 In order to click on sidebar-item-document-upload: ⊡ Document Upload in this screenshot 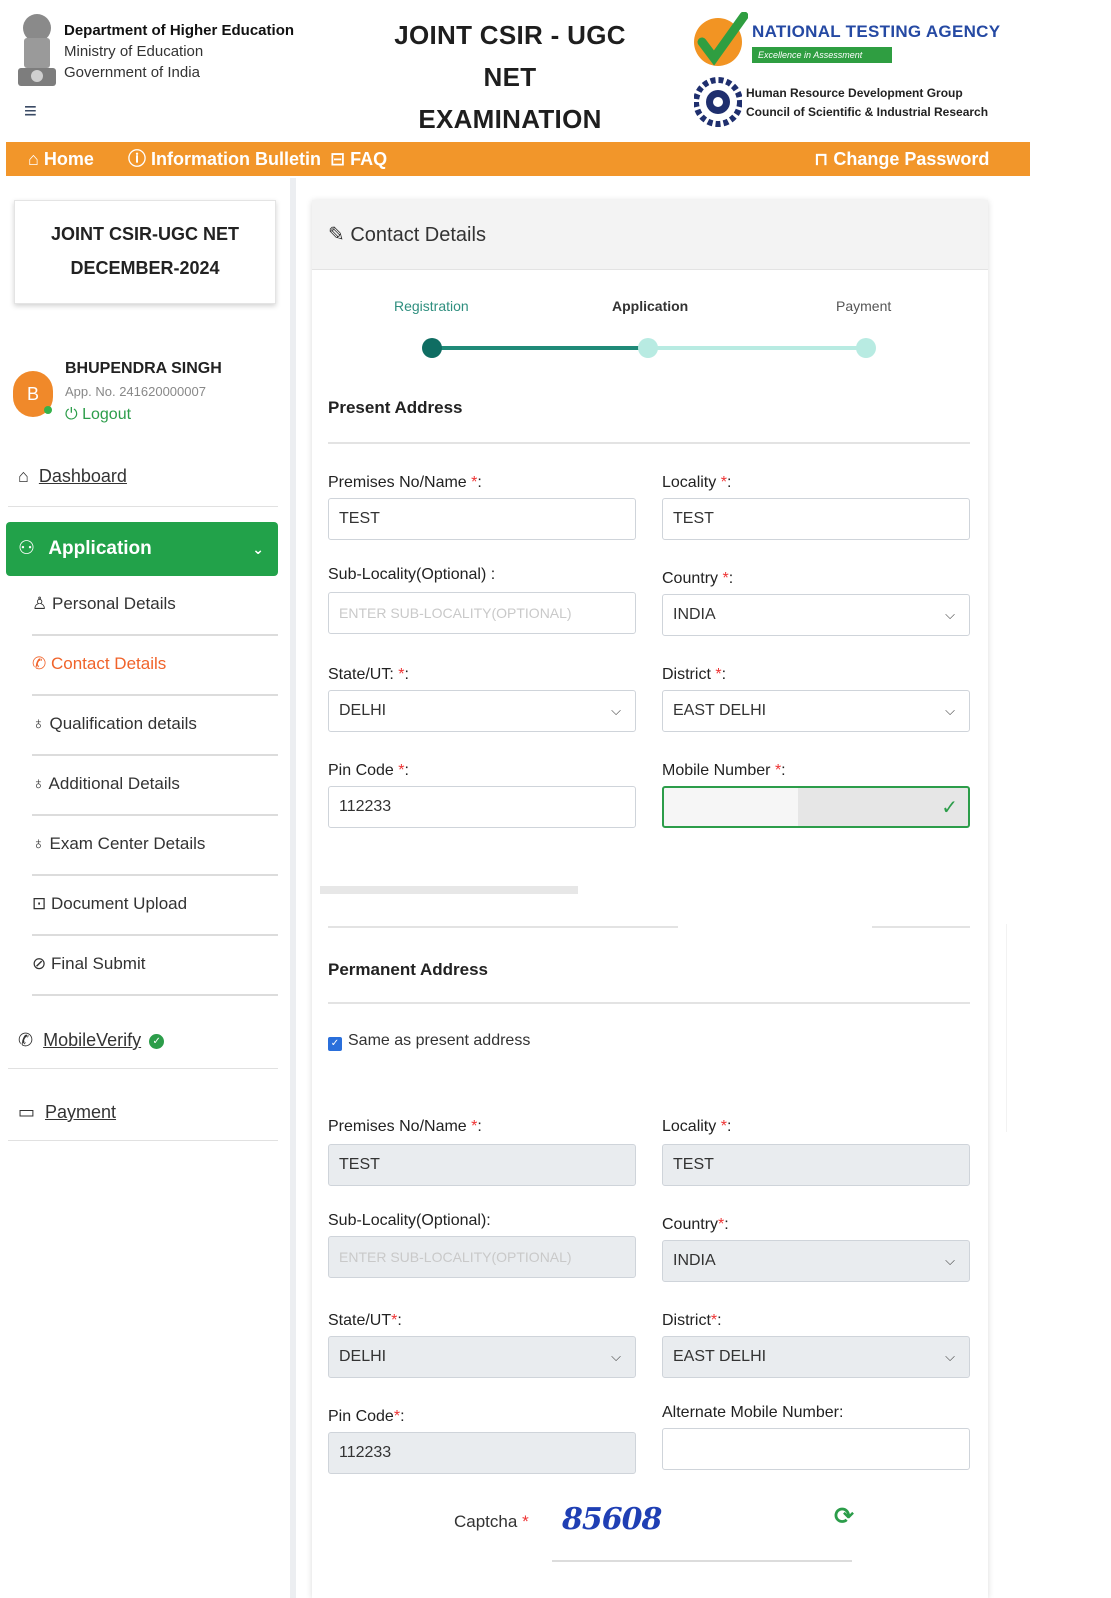, I will do `click(109, 904)`.